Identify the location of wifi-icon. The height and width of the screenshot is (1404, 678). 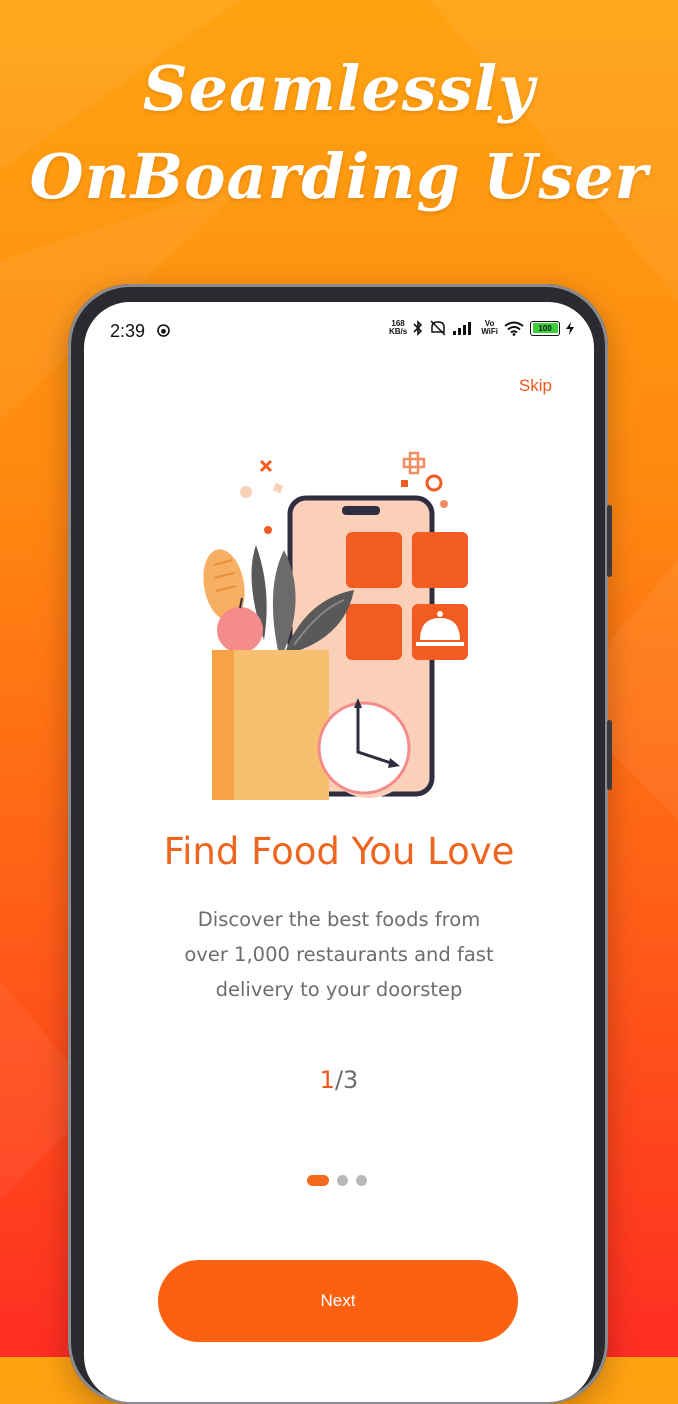
(514, 328).